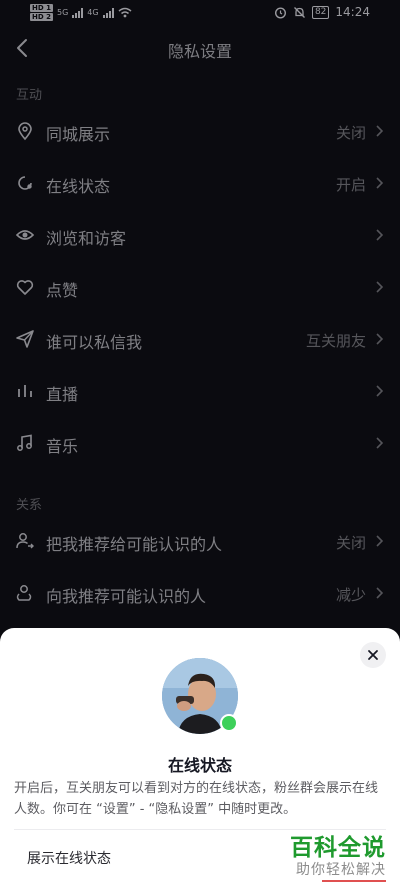 The image size is (400, 888). What do you see at coordinates (134, 544) in the screenshot?
I see `row-label: 把我推荐给可能认识的人` at bounding box center [134, 544].